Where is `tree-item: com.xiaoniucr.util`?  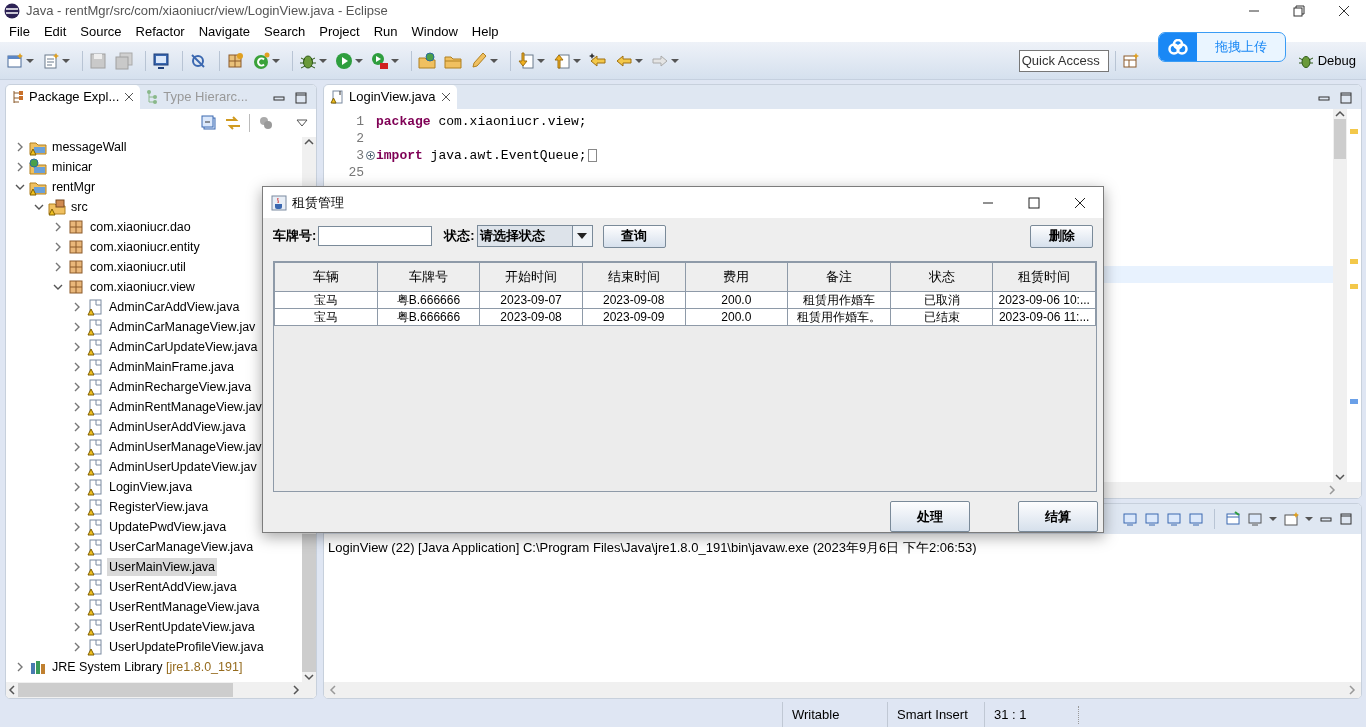 tree-item: com.xiaoniucr.util is located at coordinates (138, 267).